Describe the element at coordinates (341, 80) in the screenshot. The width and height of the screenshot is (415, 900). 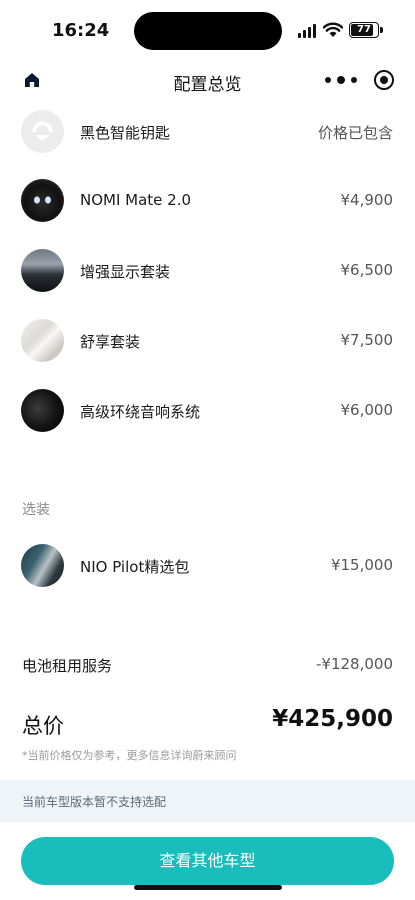
I see `more-icon` at that location.